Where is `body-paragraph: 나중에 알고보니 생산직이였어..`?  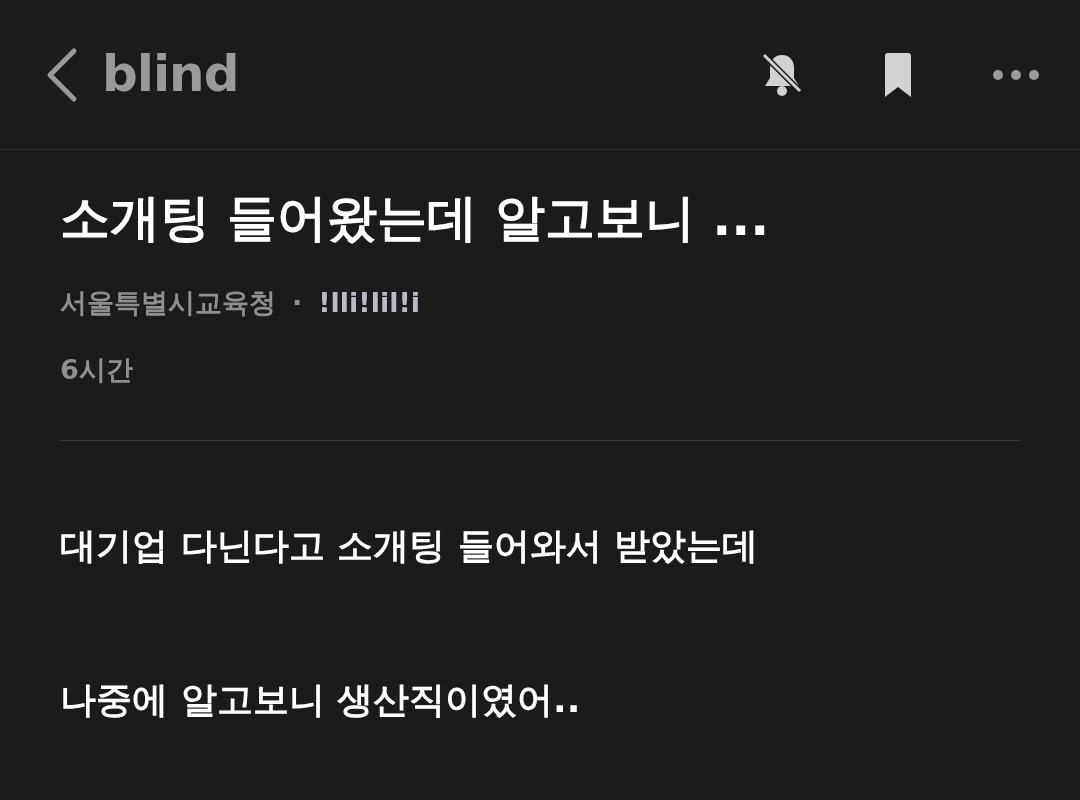
body-paragraph: 나중에 알고보니 생산직이였어.. is located at coordinates (321, 700).